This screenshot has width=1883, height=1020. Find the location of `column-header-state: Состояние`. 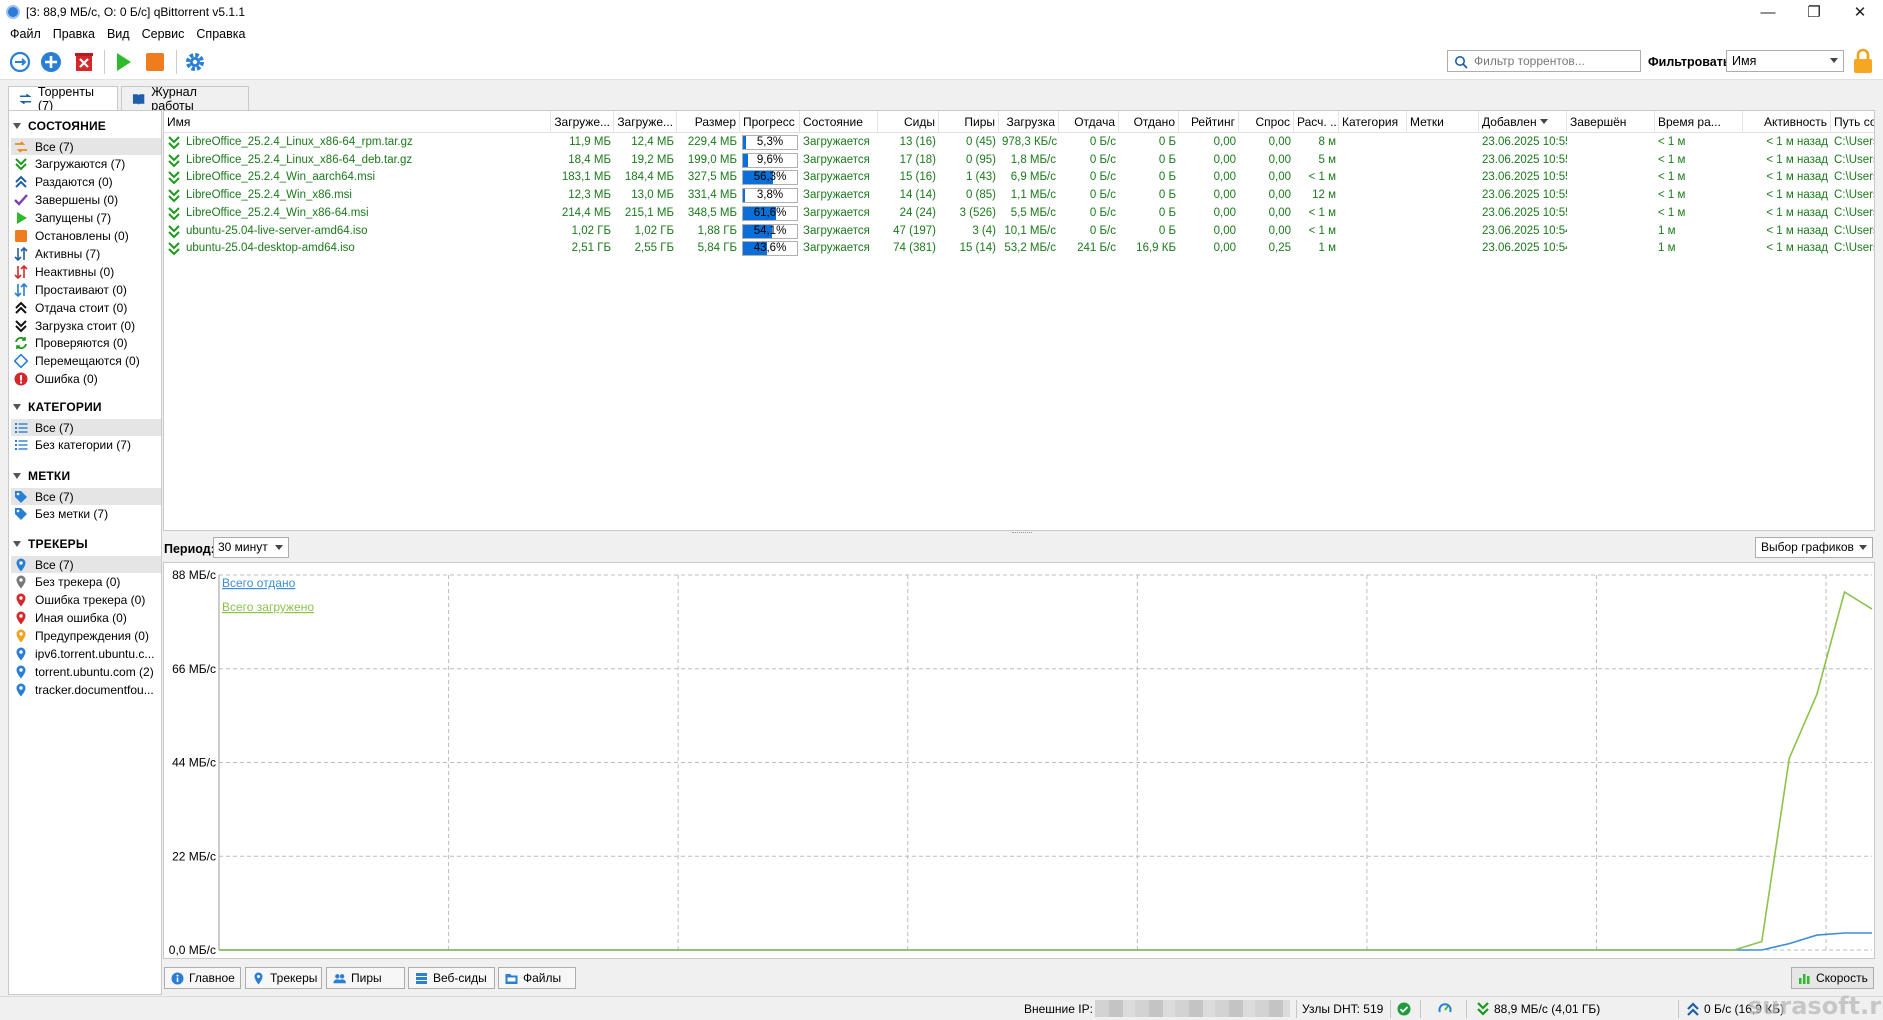

column-header-state: Состояние is located at coordinates (839, 122).